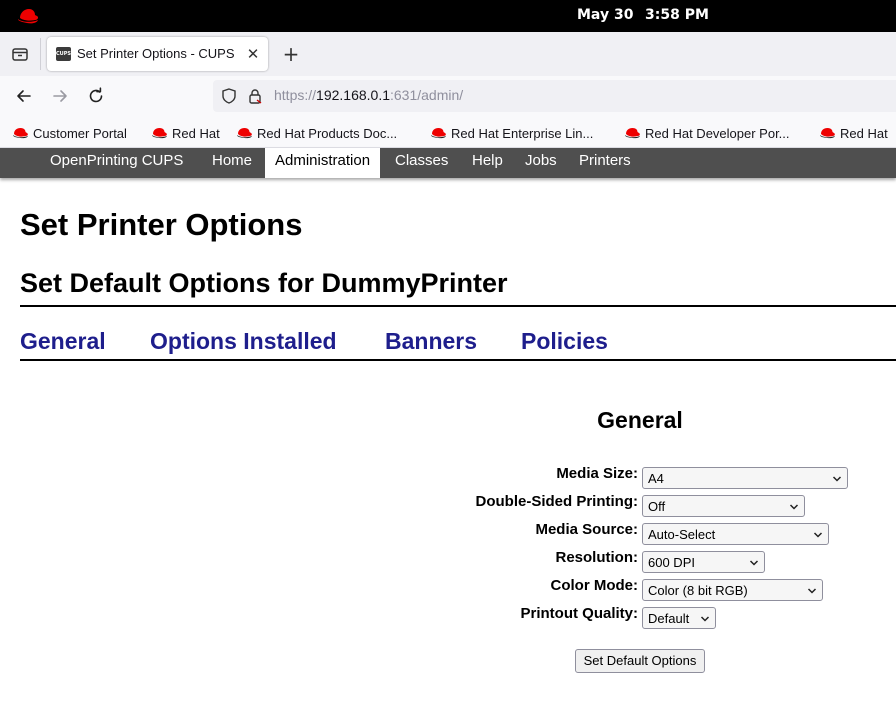 Image resolution: width=896 pixels, height=704 pixels. What do you see at coordinates (458, 306) in the screenshot?
I see `subtitle-rule` at bounding box center [458, 306].